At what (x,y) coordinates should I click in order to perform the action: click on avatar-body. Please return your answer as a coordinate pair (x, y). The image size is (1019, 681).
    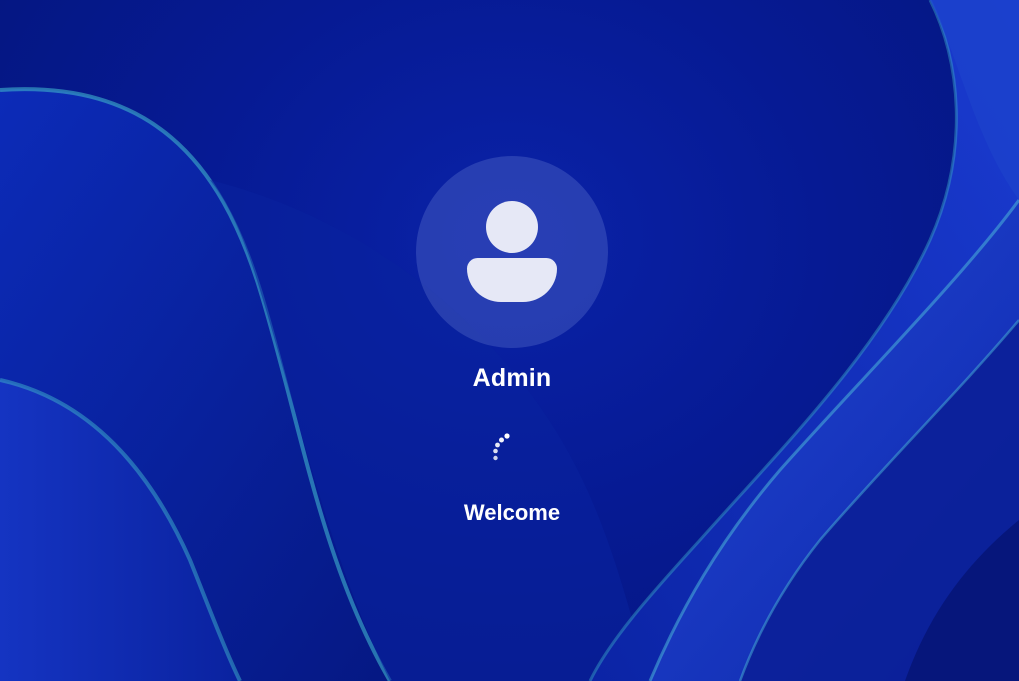
    Looking at the image, I should click on (512, 280).